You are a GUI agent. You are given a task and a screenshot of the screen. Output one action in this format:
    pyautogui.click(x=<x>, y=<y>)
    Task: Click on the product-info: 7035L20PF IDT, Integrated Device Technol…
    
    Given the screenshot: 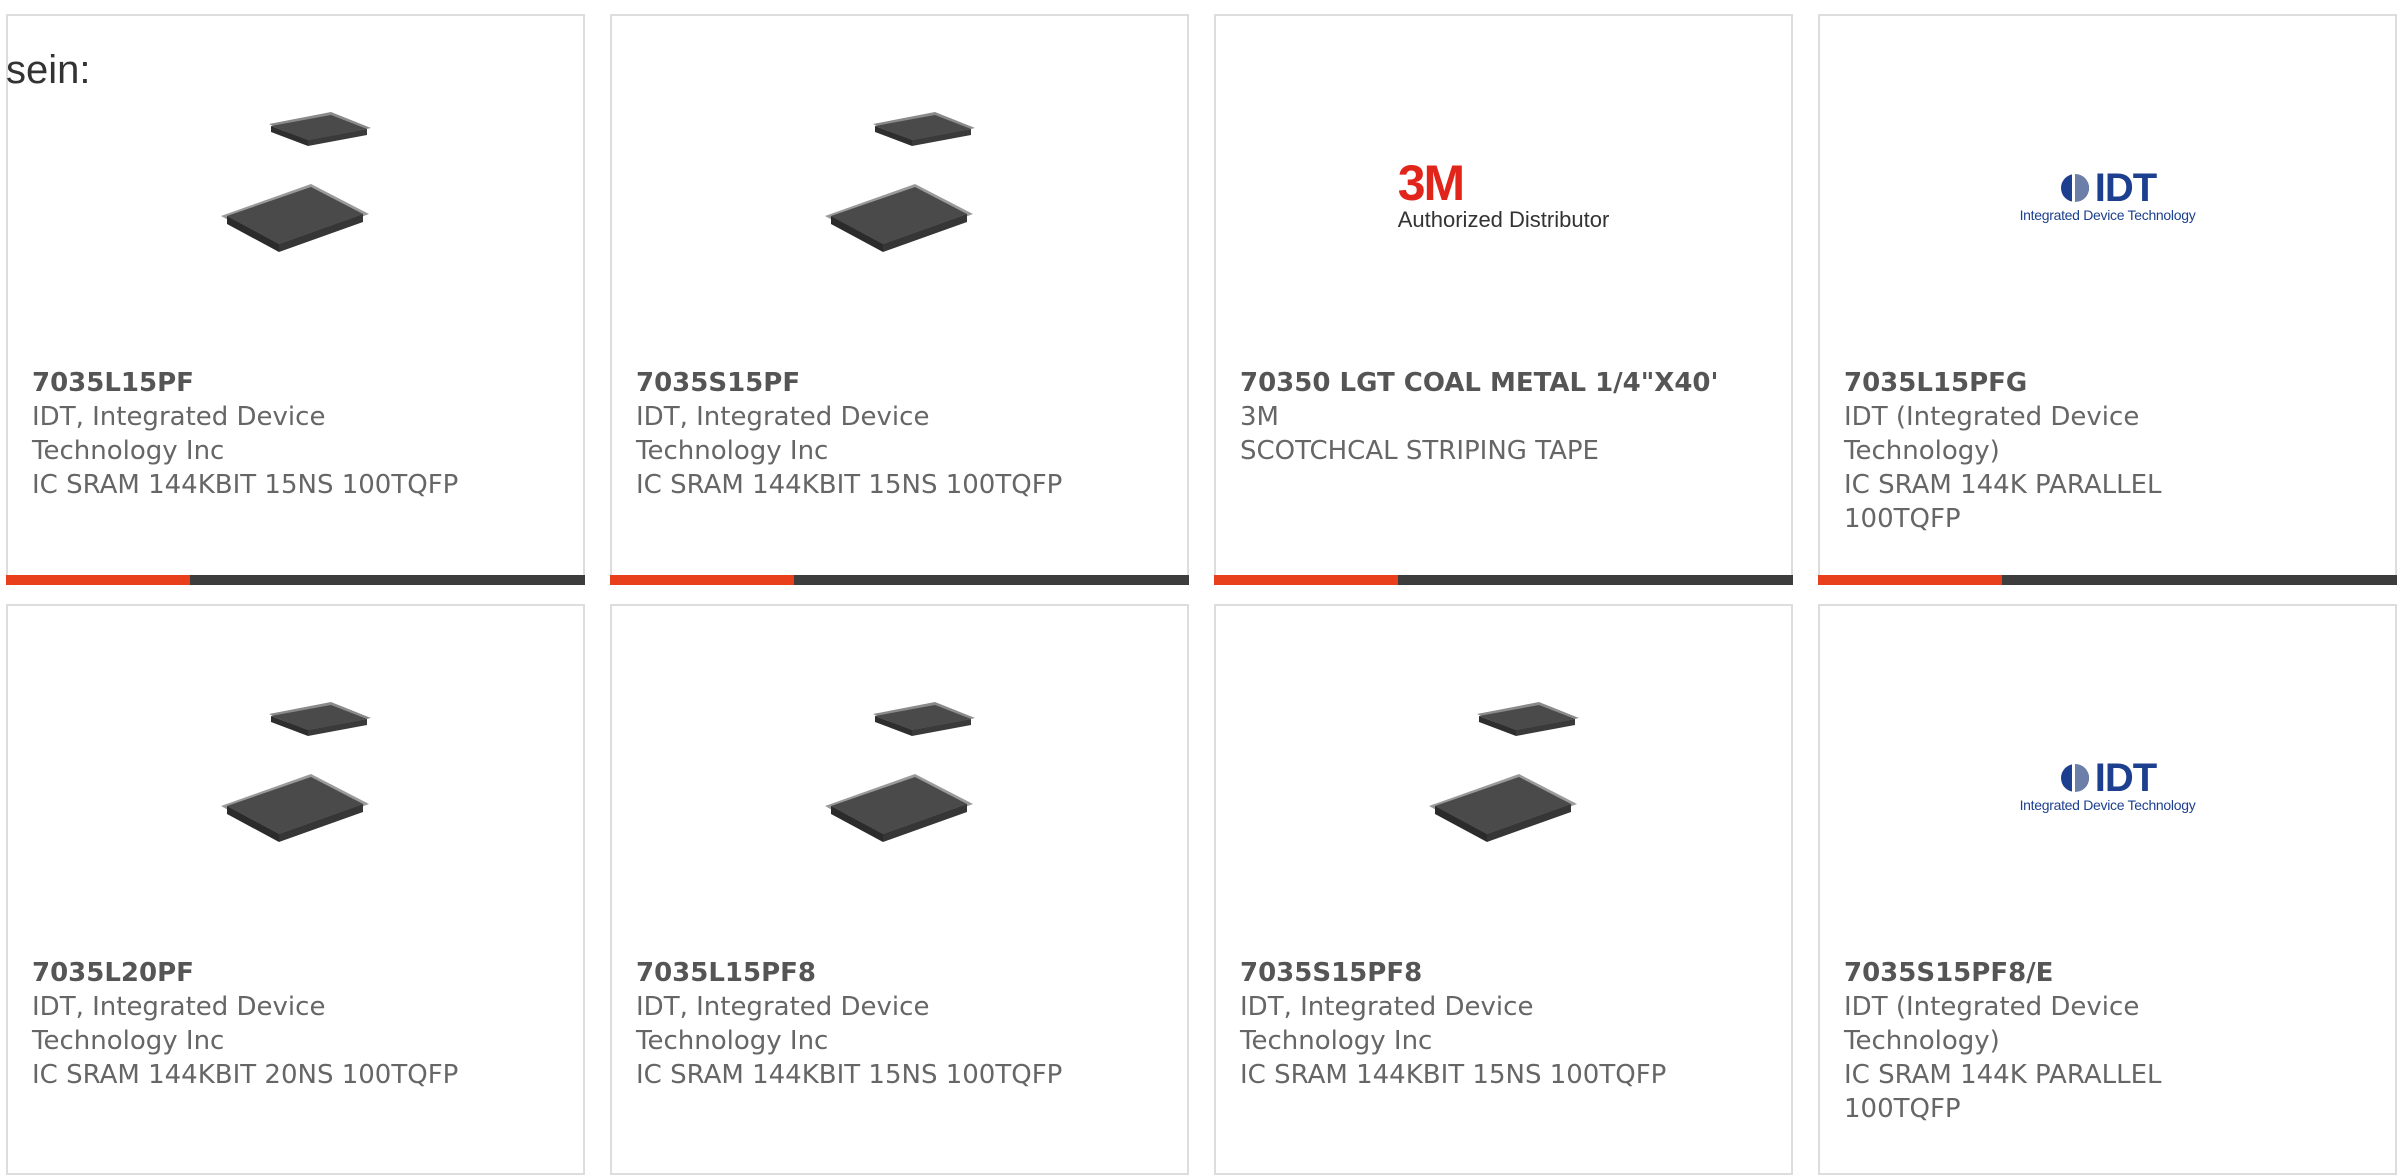 What is the action you would take?
    pyautogui.click(x=297, y=1024)
    